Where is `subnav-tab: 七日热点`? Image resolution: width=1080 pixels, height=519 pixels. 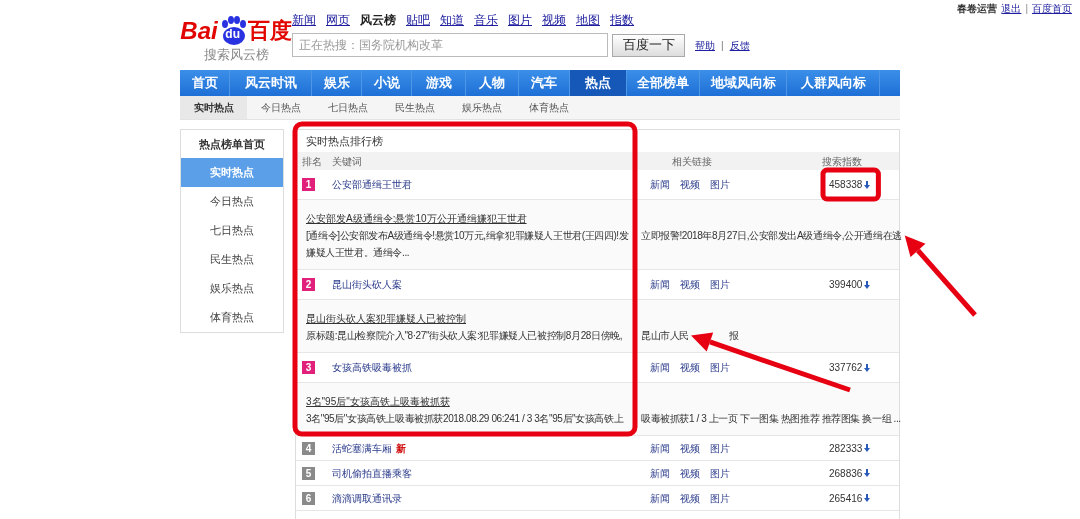 subnav-tab: 七日热点 is located at coordinates (347, 107).